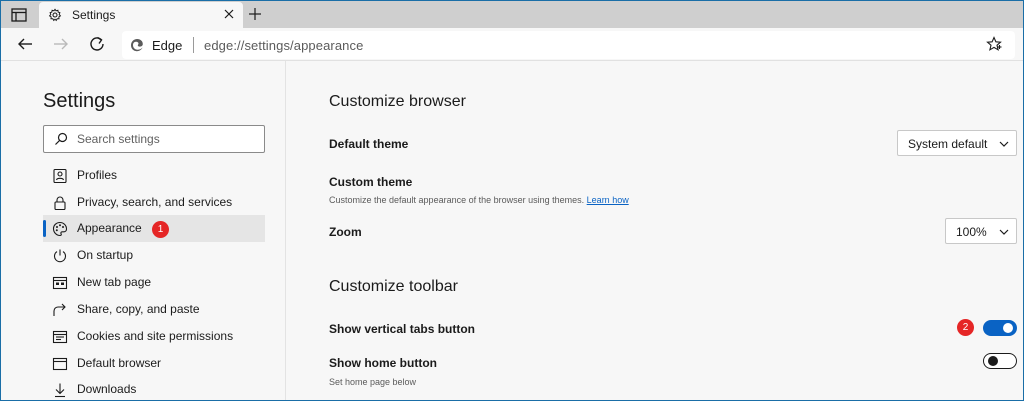 This screenshot has width=1024, height=401. I want to click on tab-strip: Settings, so click(512, 15).